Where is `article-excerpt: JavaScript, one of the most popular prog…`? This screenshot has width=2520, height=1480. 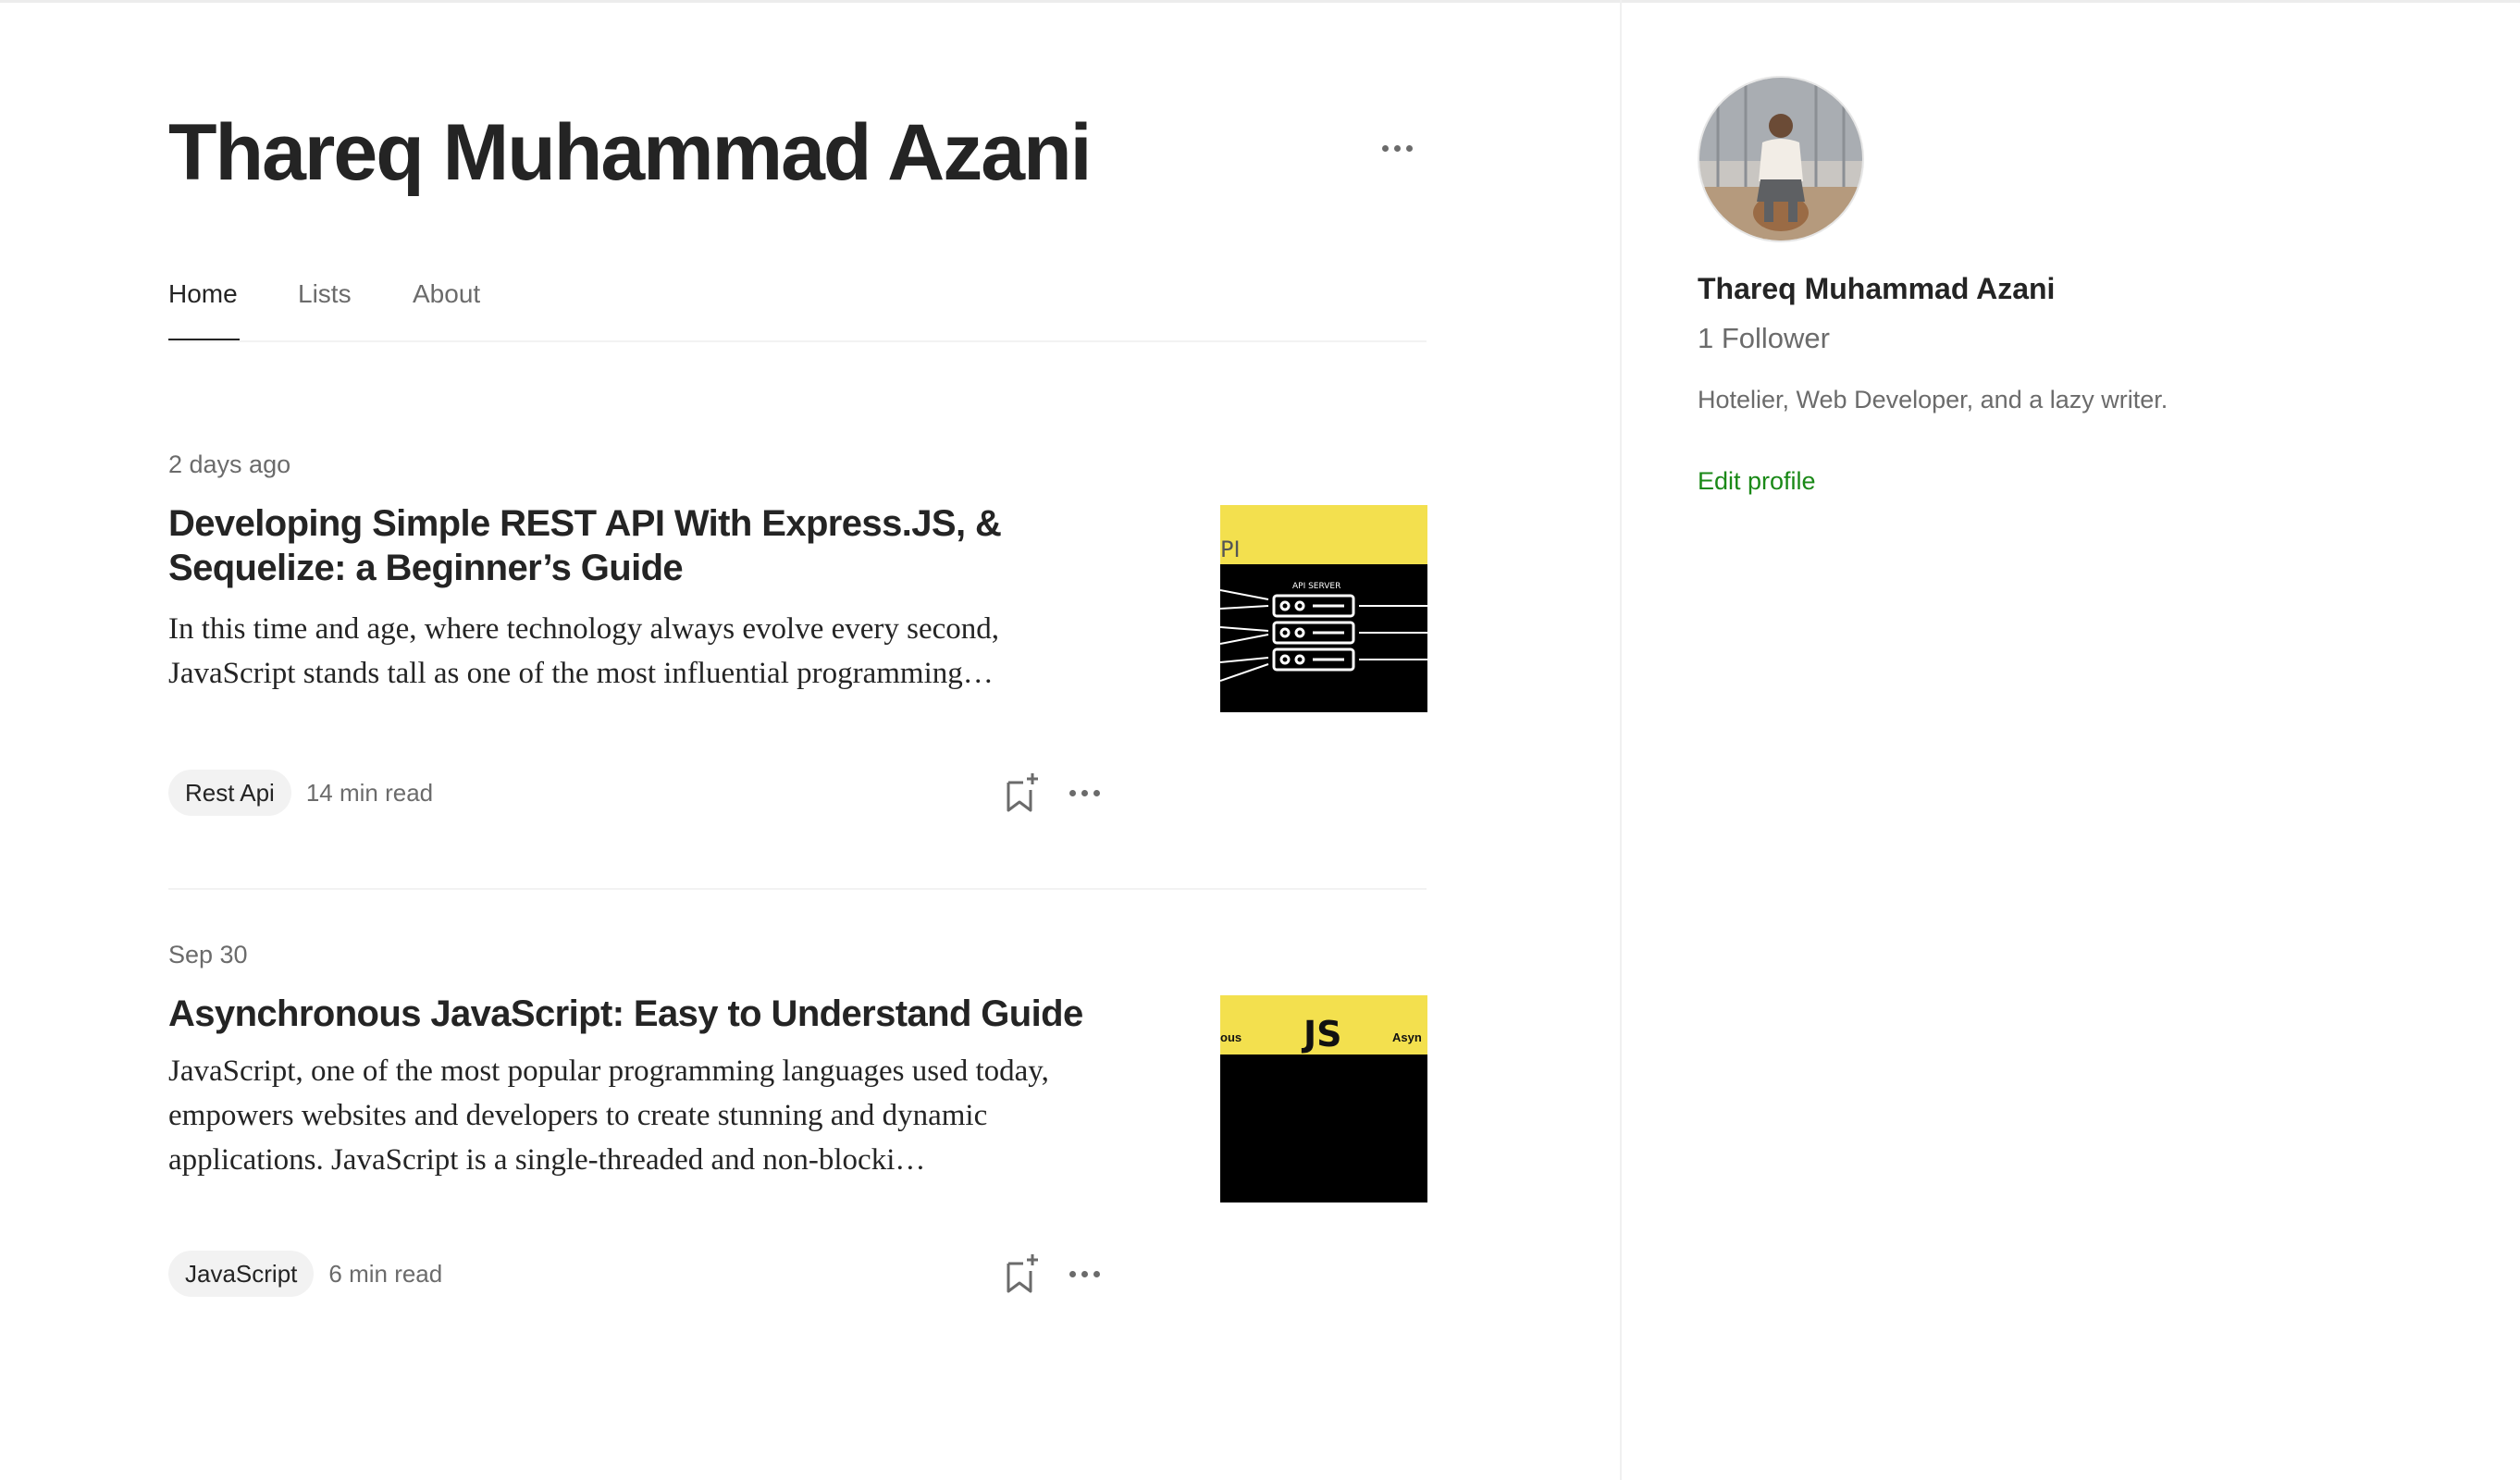 article-excerpt: JavaScript, one of the most popular prog… is located at coordinates (640, 1116).